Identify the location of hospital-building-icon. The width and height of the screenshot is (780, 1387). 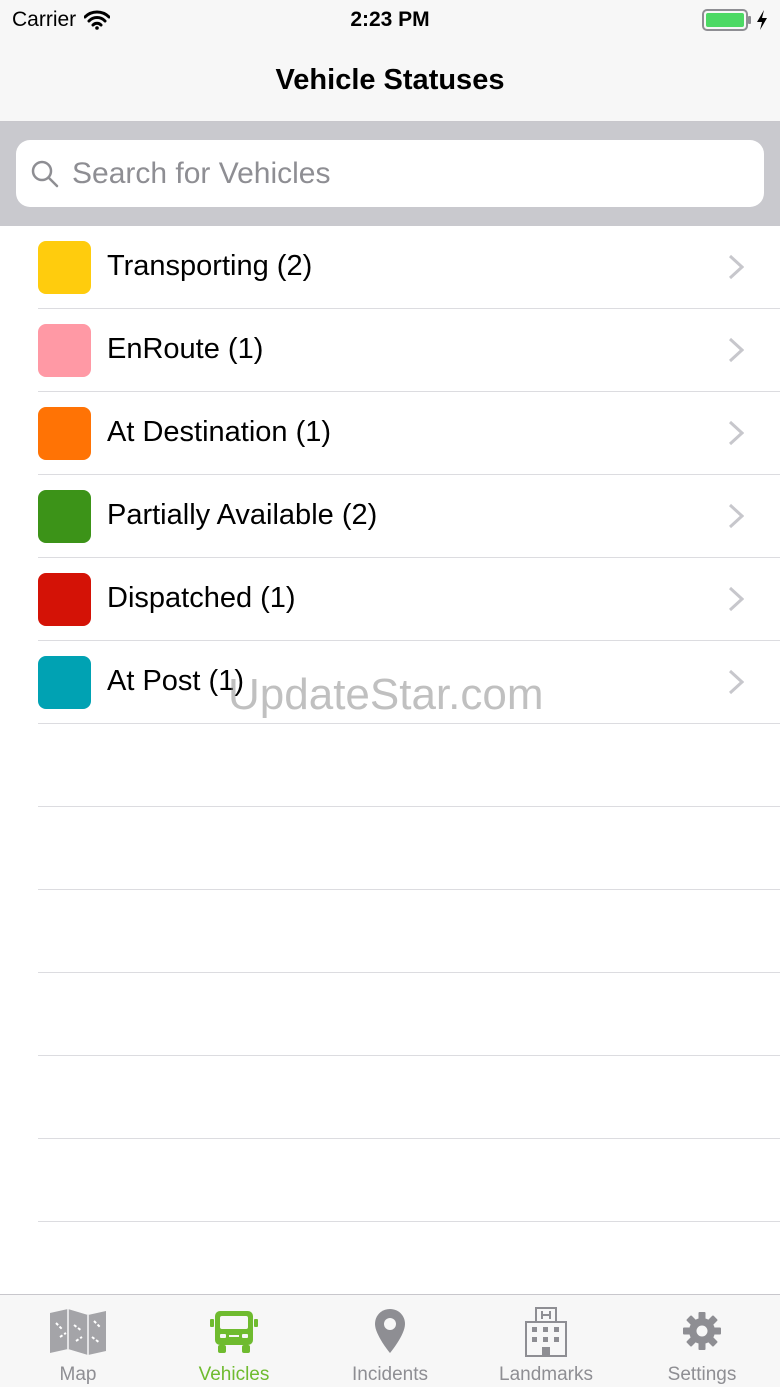
(546, 1332).